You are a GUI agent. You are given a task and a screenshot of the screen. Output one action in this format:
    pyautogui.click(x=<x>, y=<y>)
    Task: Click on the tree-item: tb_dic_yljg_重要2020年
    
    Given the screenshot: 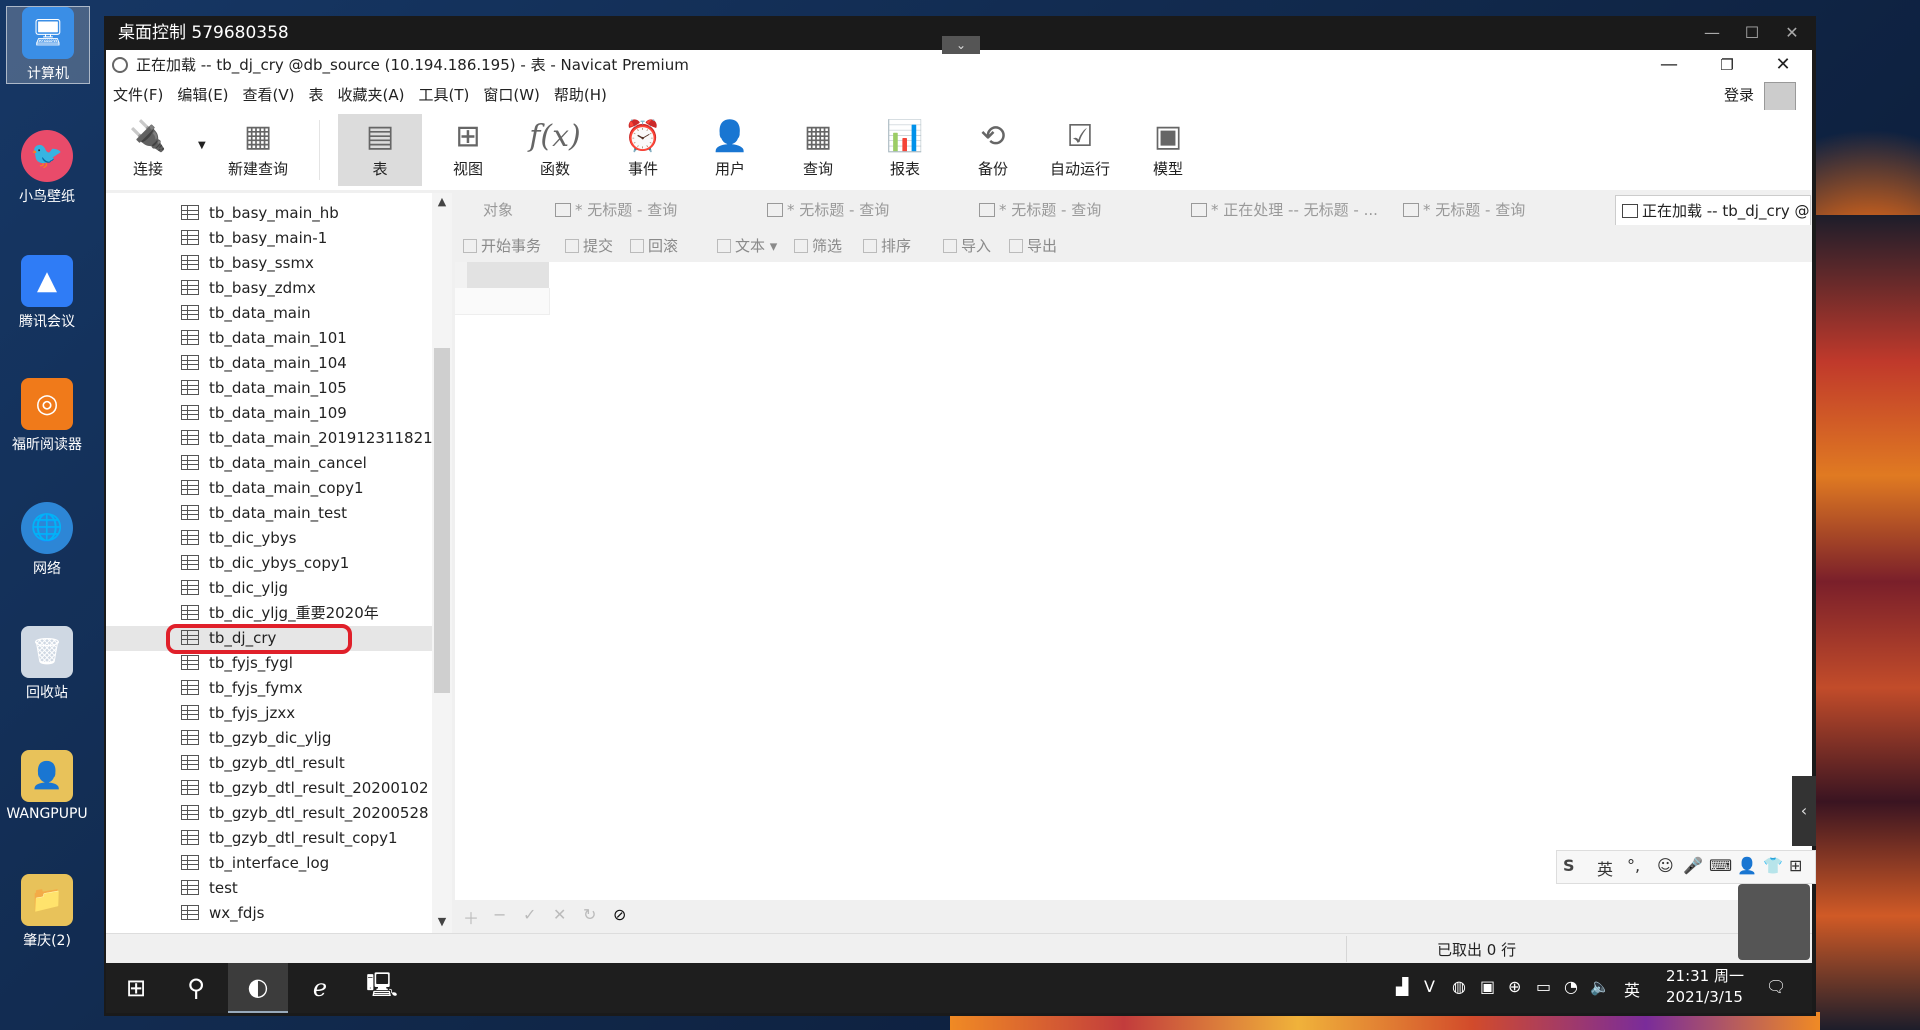 What is the action you would take?
    pyautogui.click(x=269, y=613)
    